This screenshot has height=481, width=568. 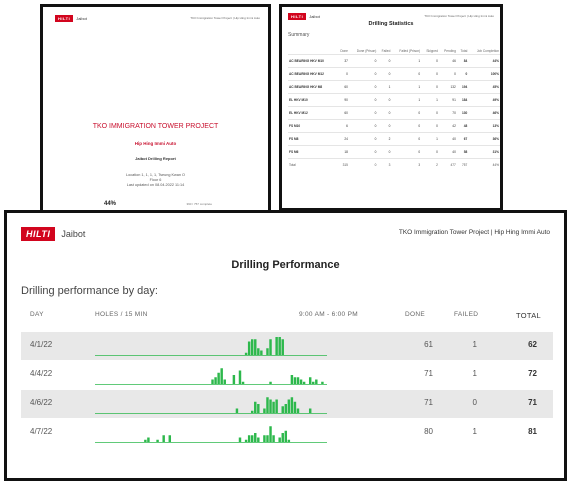 I want to click on day-row: 4/6/22 71 0 71, so click(x=287, y=404).